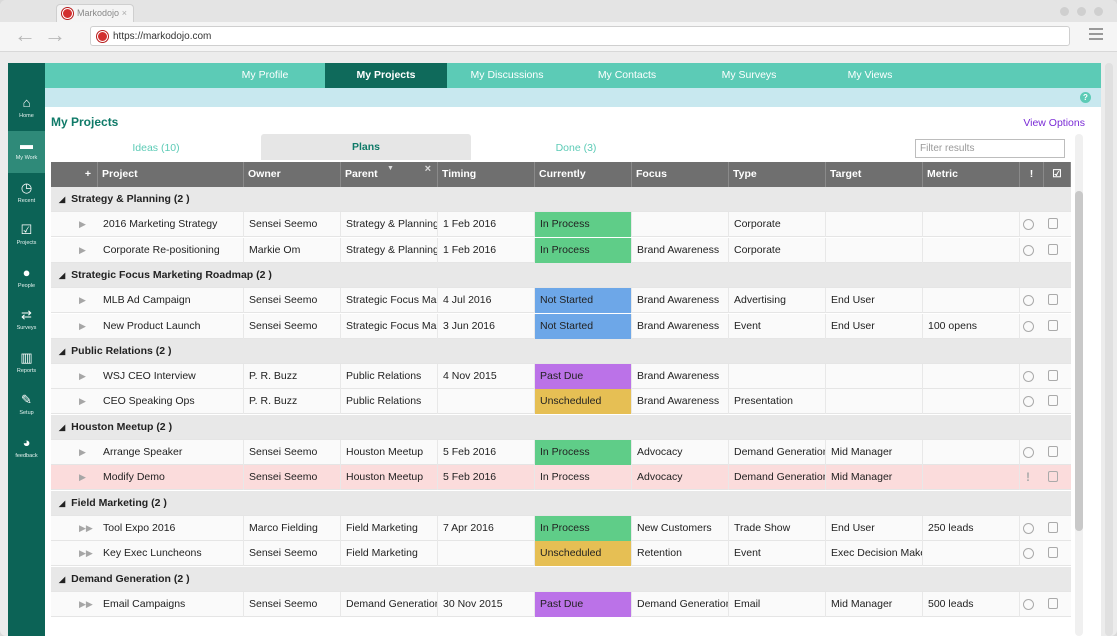 The image size is (1117, 636). What do you see at coordinates (874, 174) in the screenshot?
I see `column-header-target: Target` at bounding box center [874, 174].